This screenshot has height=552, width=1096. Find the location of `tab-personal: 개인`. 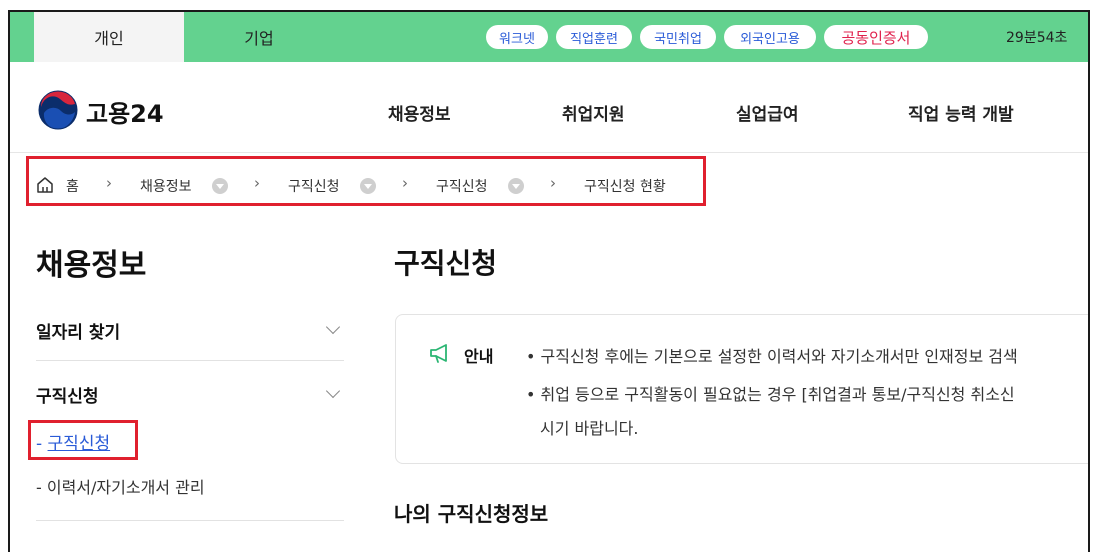

tab-personal: 개인 is located at coordinates (109, 37).